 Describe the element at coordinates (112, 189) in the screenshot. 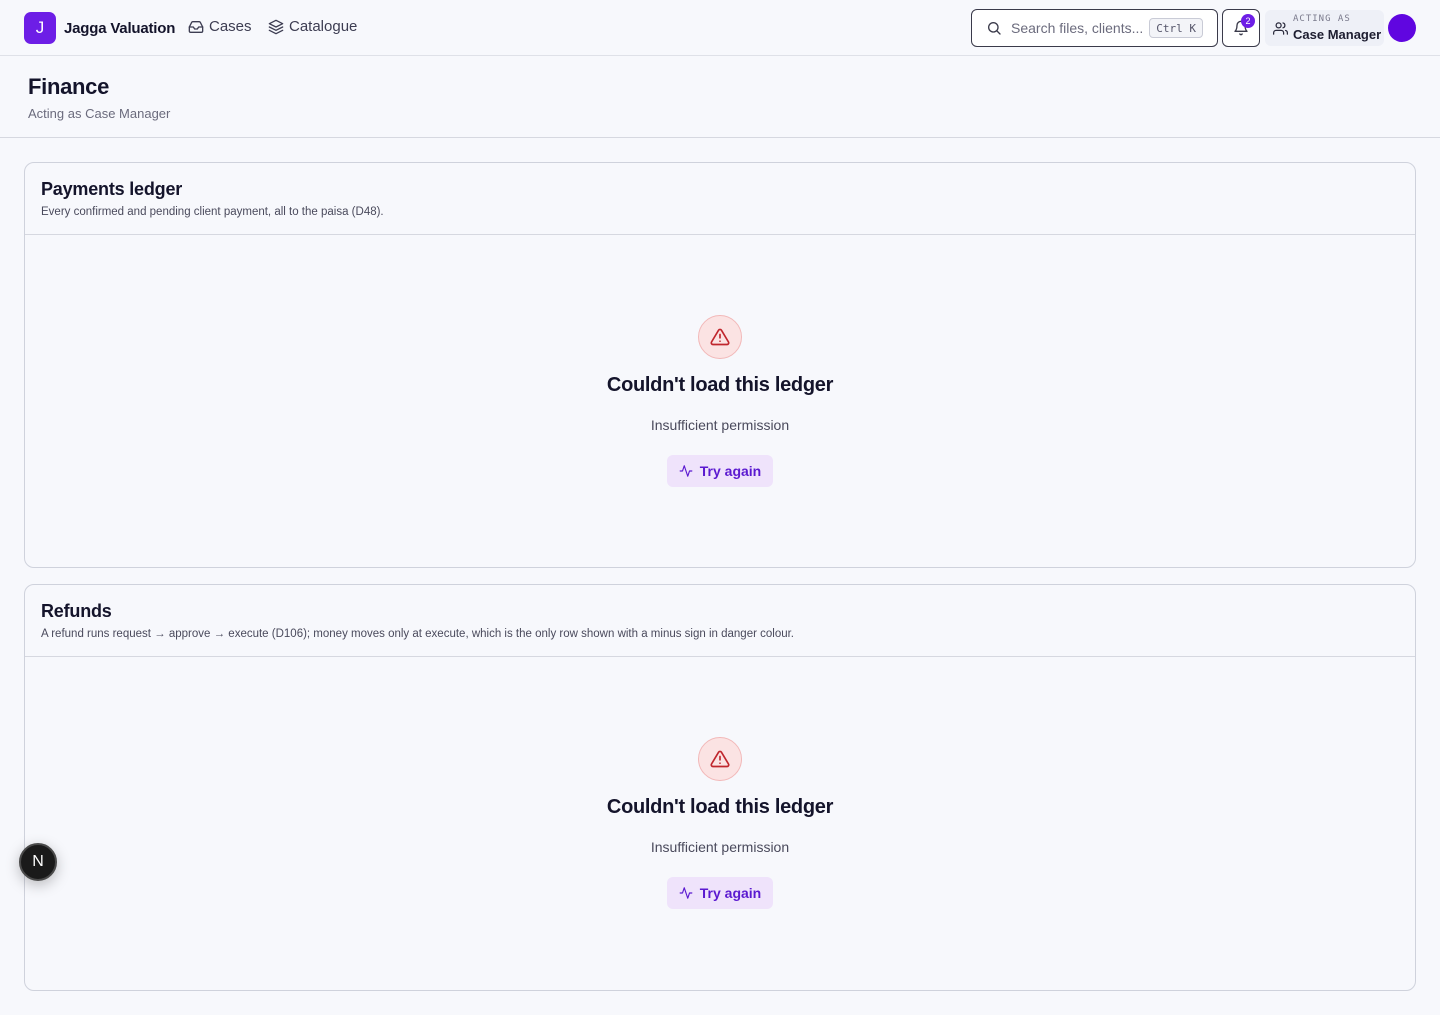

I see `card-title: Payments ledger` at that location.